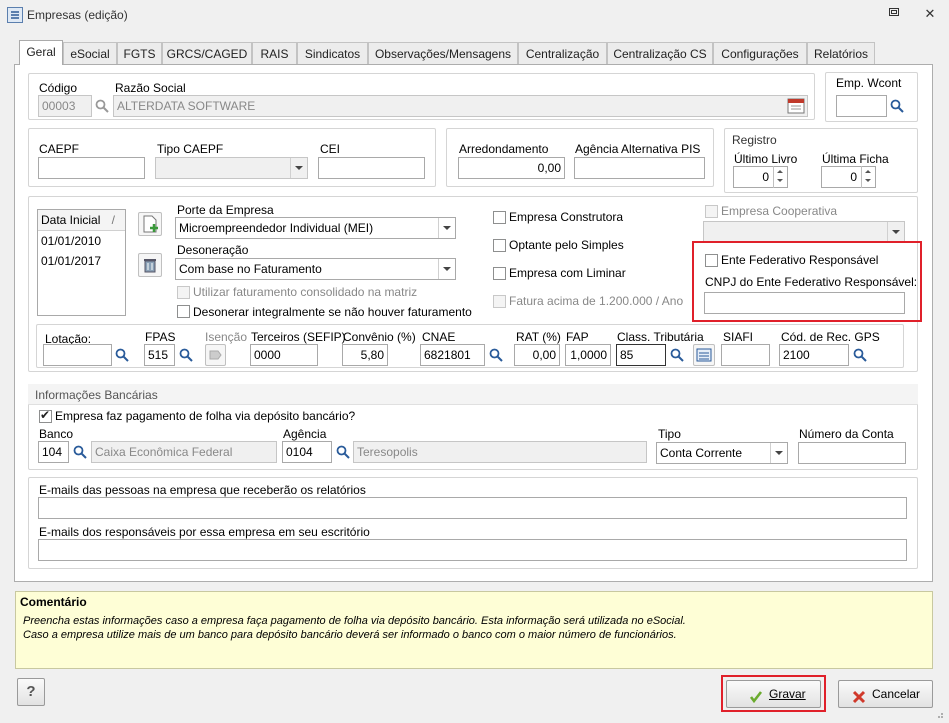 The height and width of the screenshot is (723, 949). What do you see at coordinates (868, 177) in the screenshot?
I see `ficha-spinner-icon` at bounding box center [868, 177].